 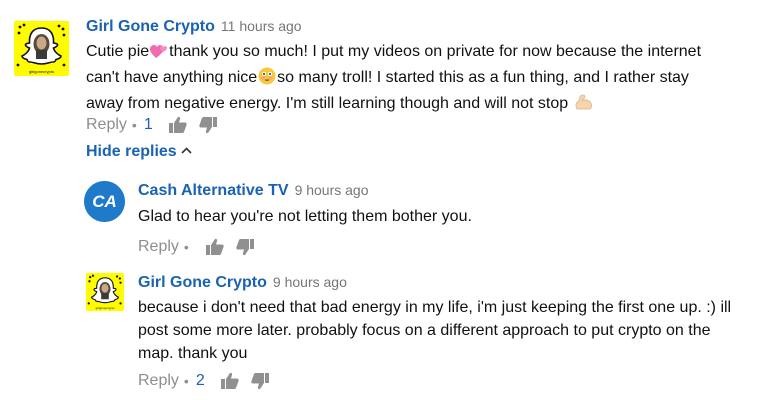 What do you see at coordinates (213, 190) in the screenshot?
I see `author-name: Cash Alternative TV` at bounding box center [213, 190].